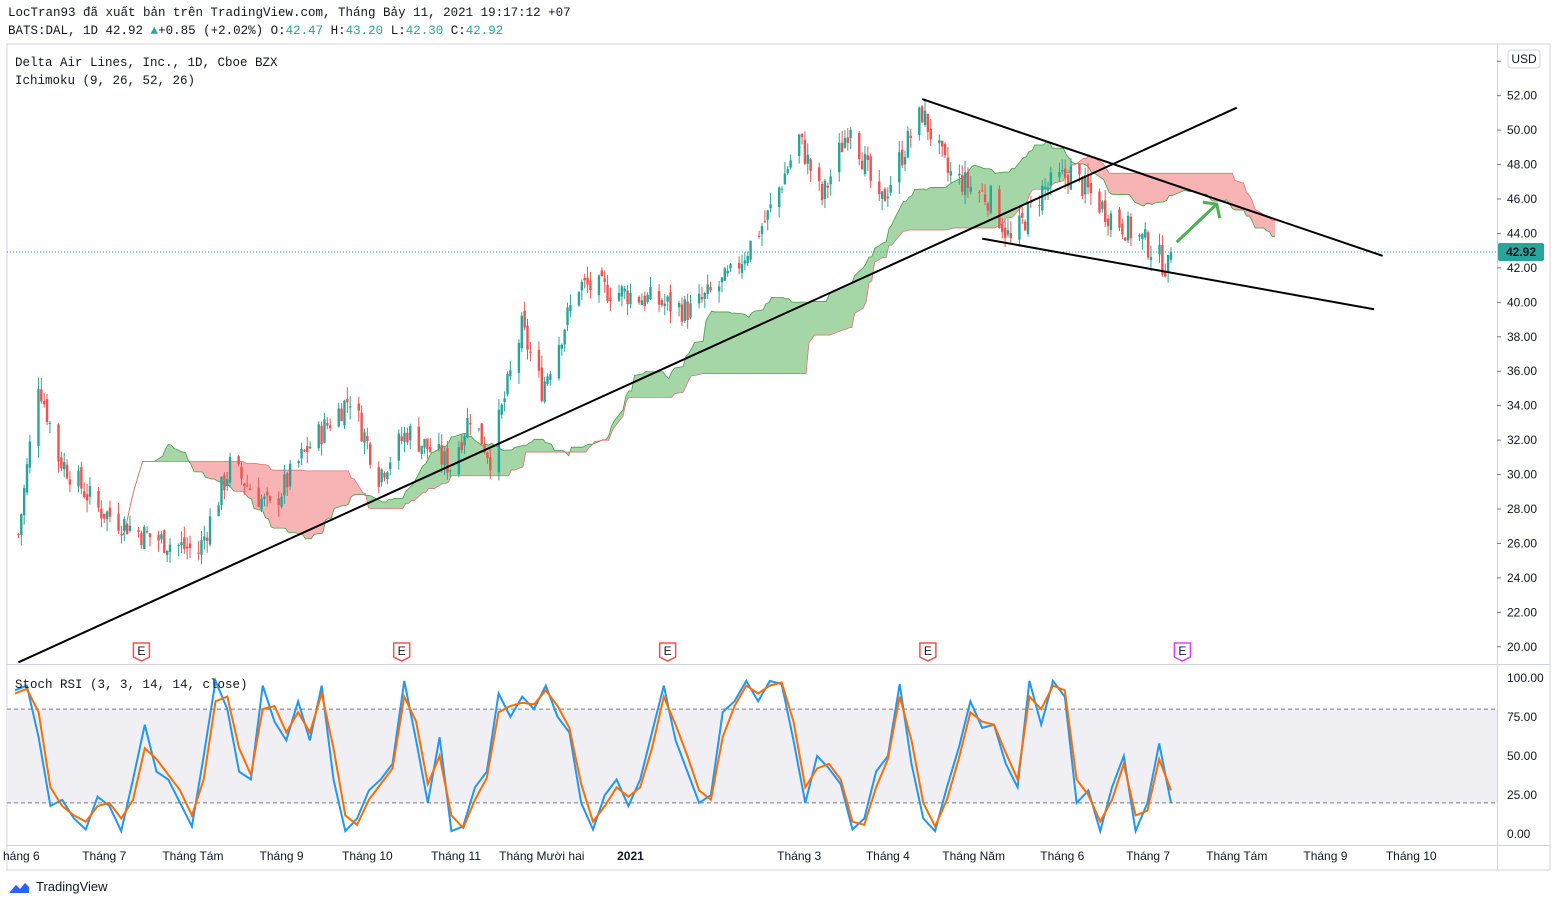  I want to click on price-tick-label: 36.00, so click(1522, 371).